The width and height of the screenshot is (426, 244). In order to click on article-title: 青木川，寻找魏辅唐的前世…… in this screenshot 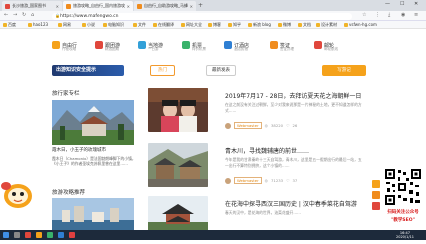, I will do `click(267, 150)`.